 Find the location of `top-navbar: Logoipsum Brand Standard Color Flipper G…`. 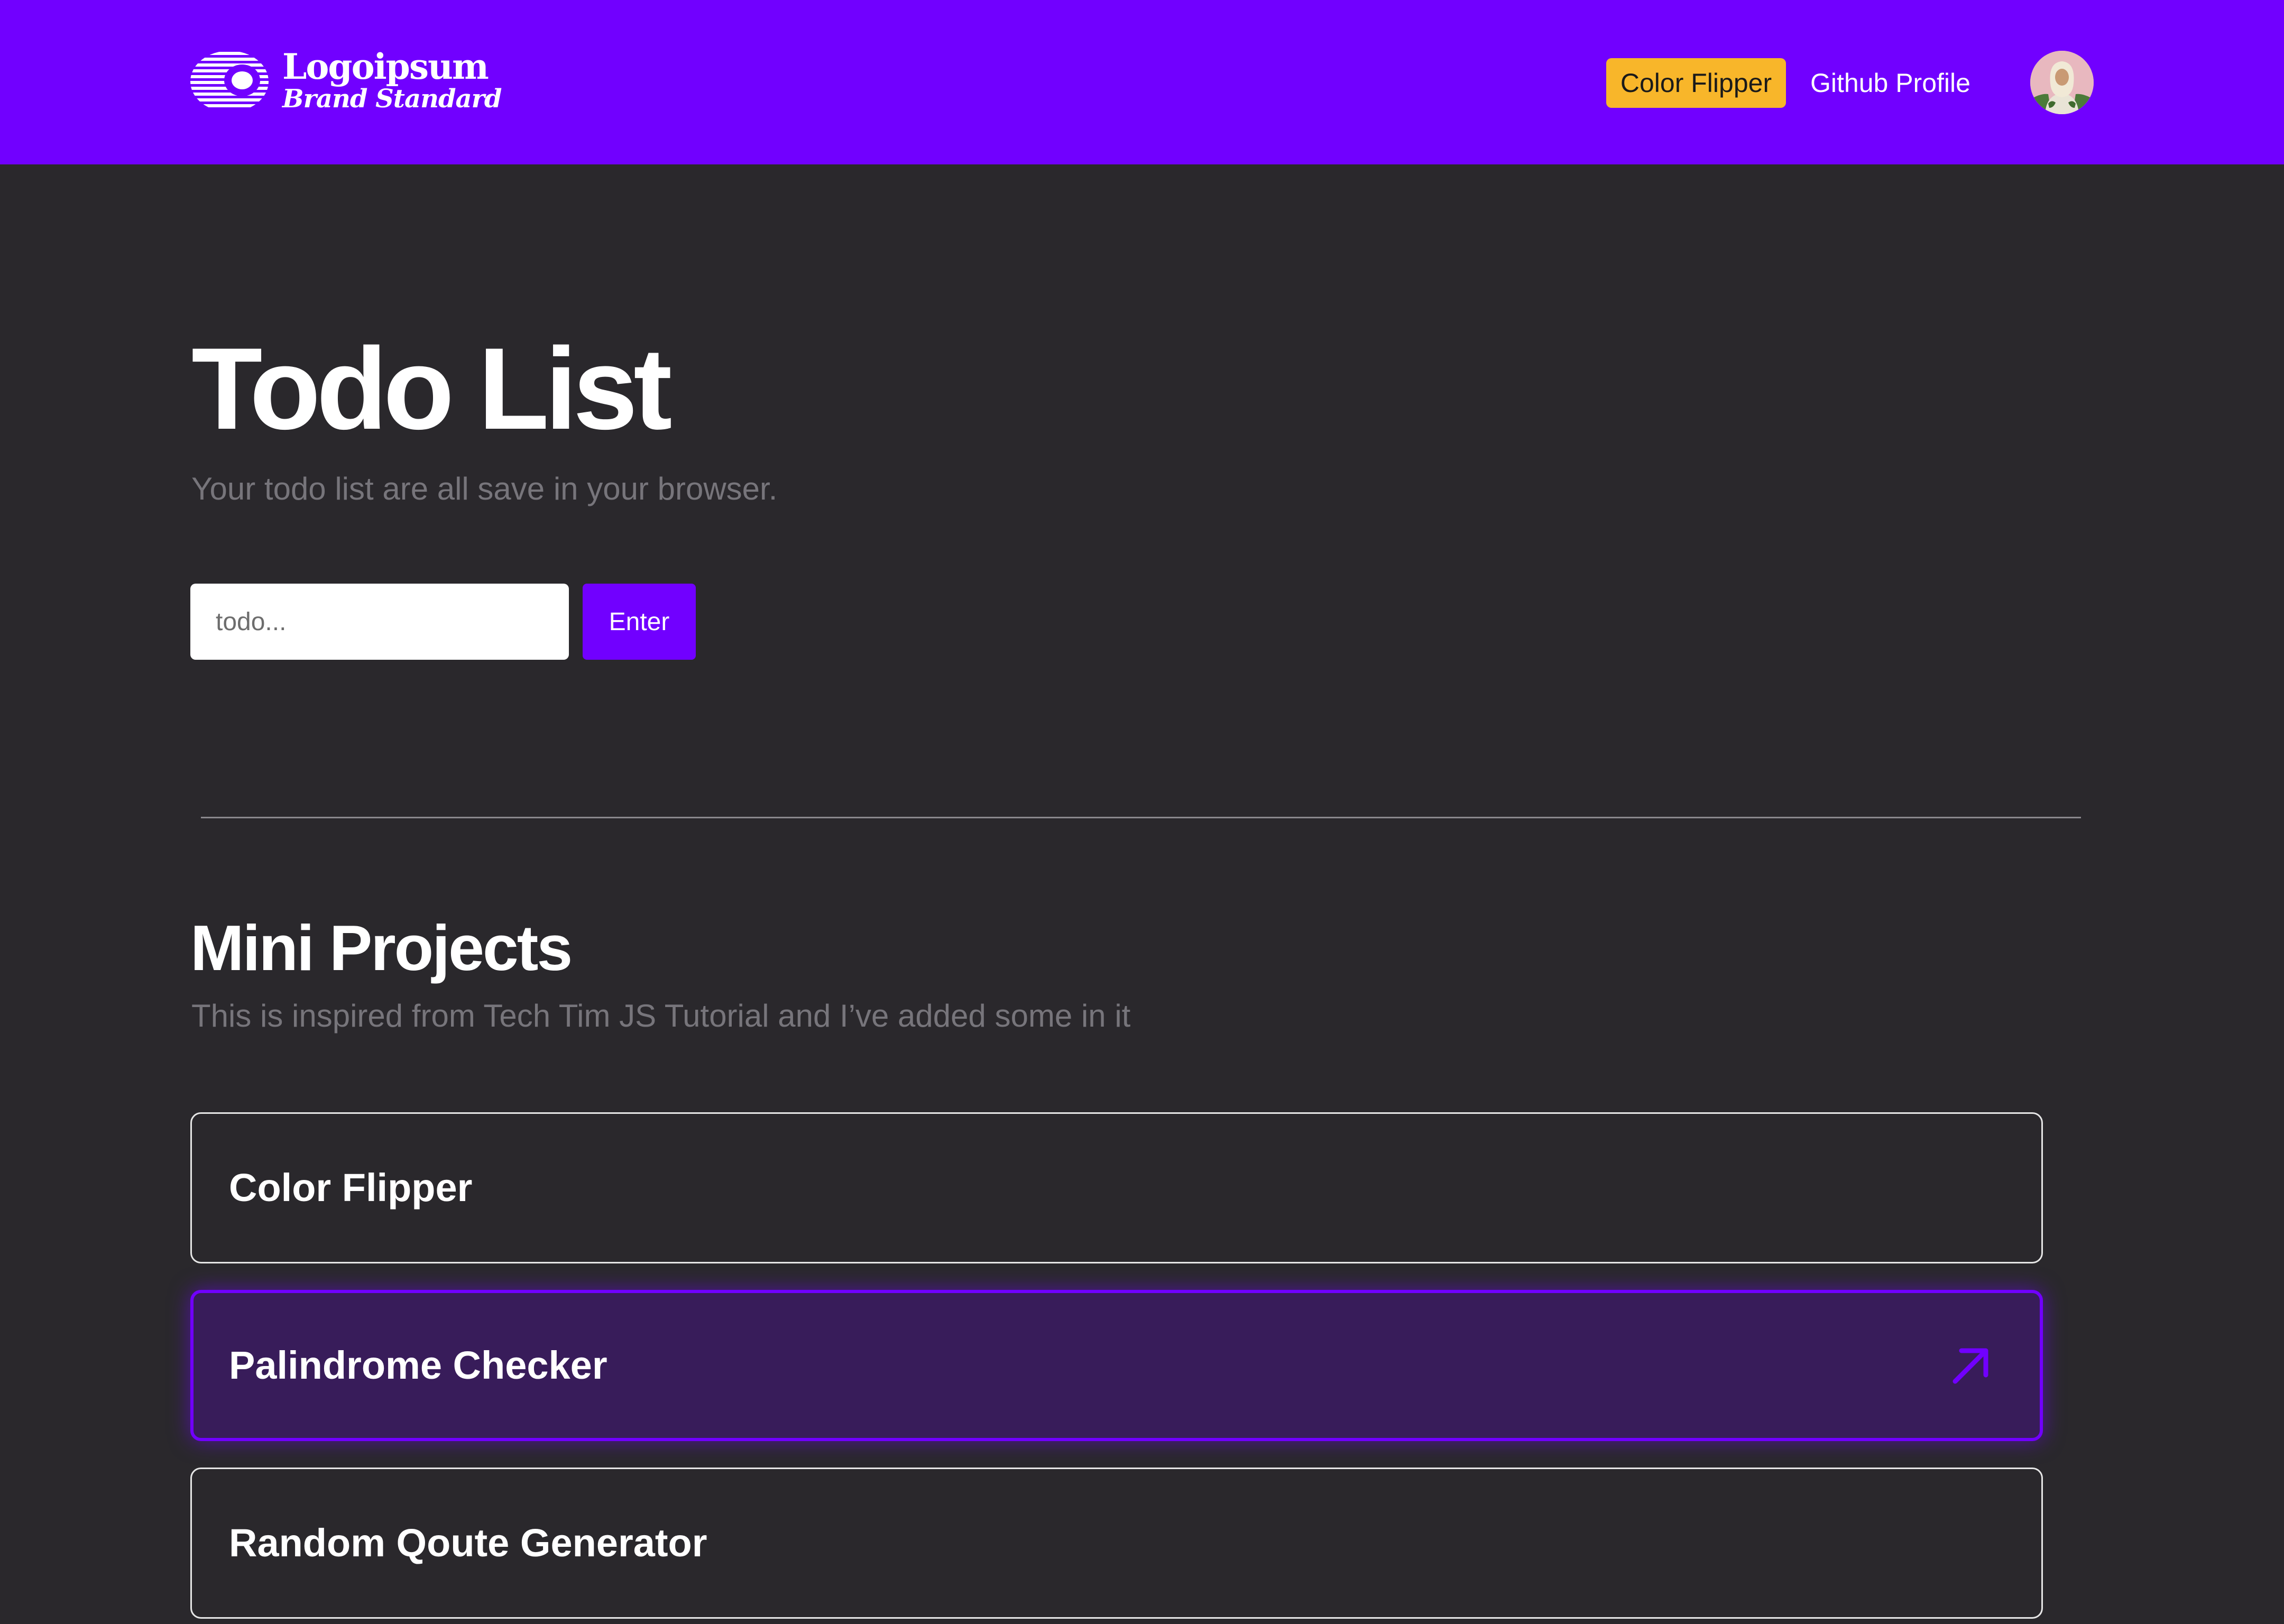

top-navbar: Logoipsum Brand Standard Color Flipper G… is located at coordinates (1142, 82).